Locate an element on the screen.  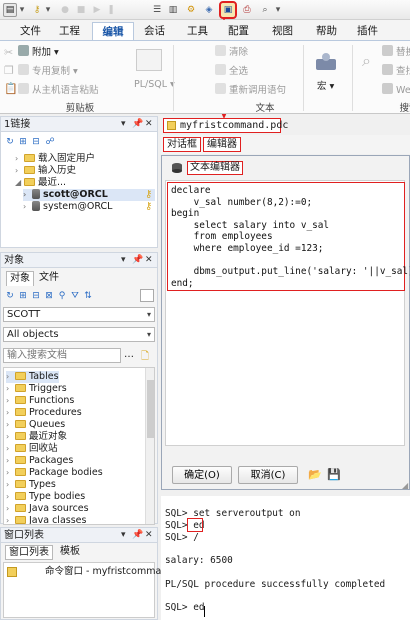
menu-tab-plugins: 插件 is located at coordinates (367, 31).